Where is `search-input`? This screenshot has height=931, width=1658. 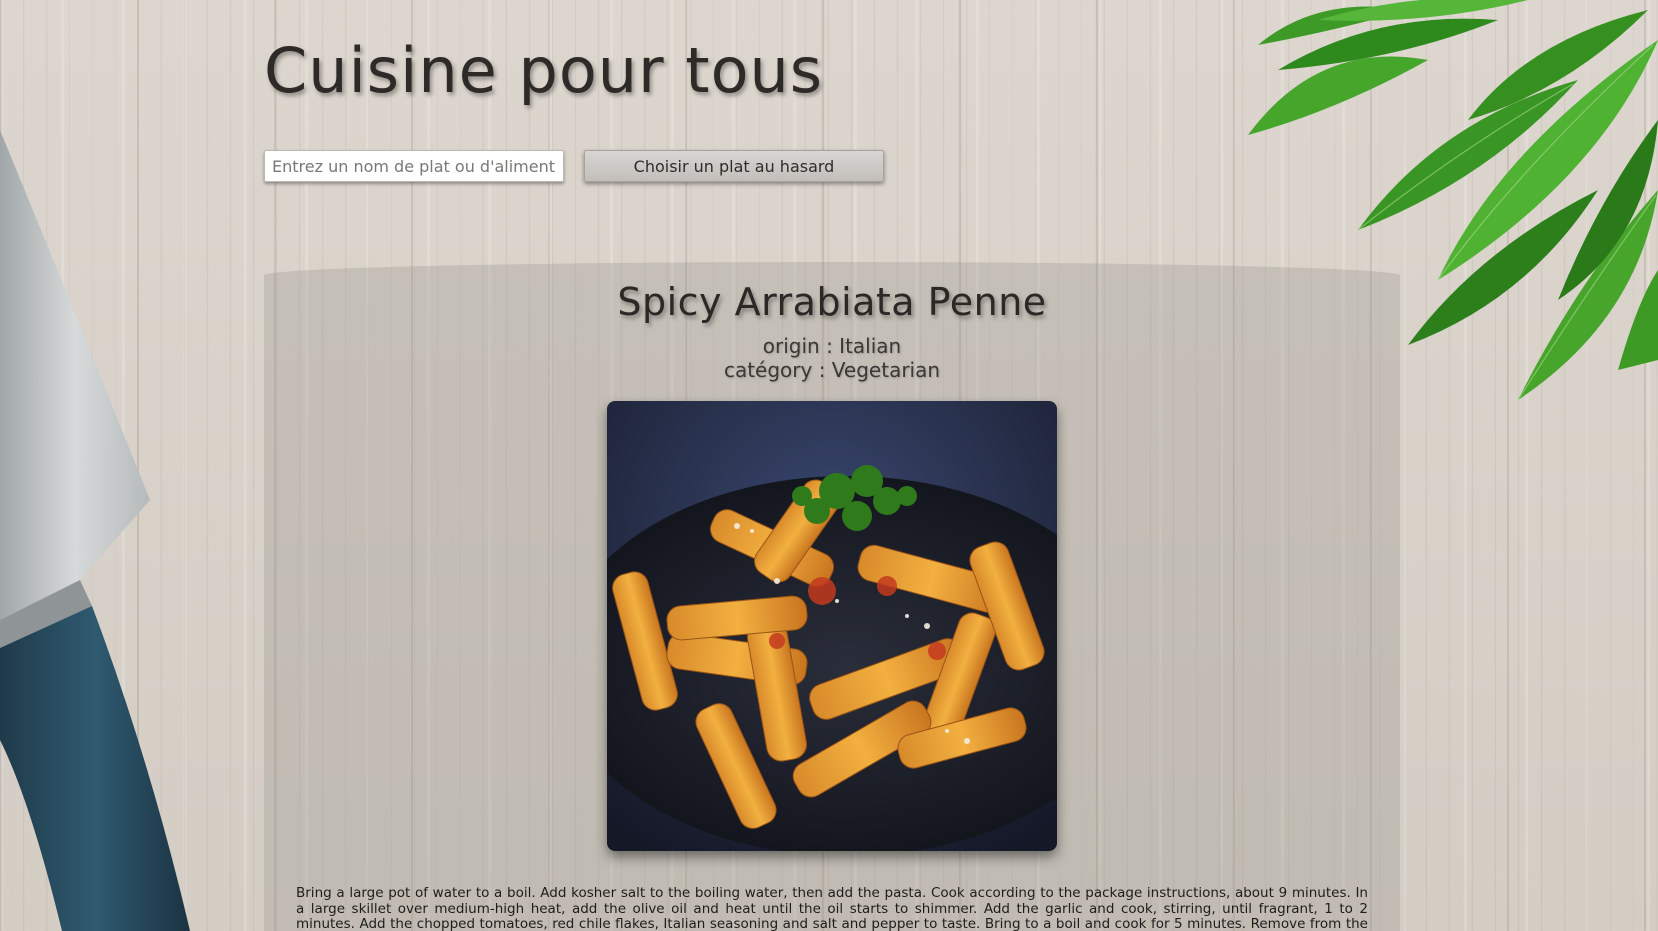 search-input is located at coordinates (414, 166).